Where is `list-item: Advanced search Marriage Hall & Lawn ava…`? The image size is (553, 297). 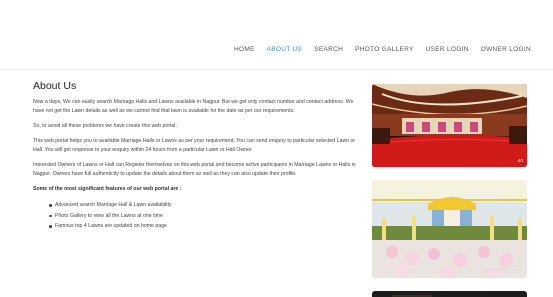 list-item: Advanced search Marriage Hall & Lawn ava… is located at coordinates (203, 205).